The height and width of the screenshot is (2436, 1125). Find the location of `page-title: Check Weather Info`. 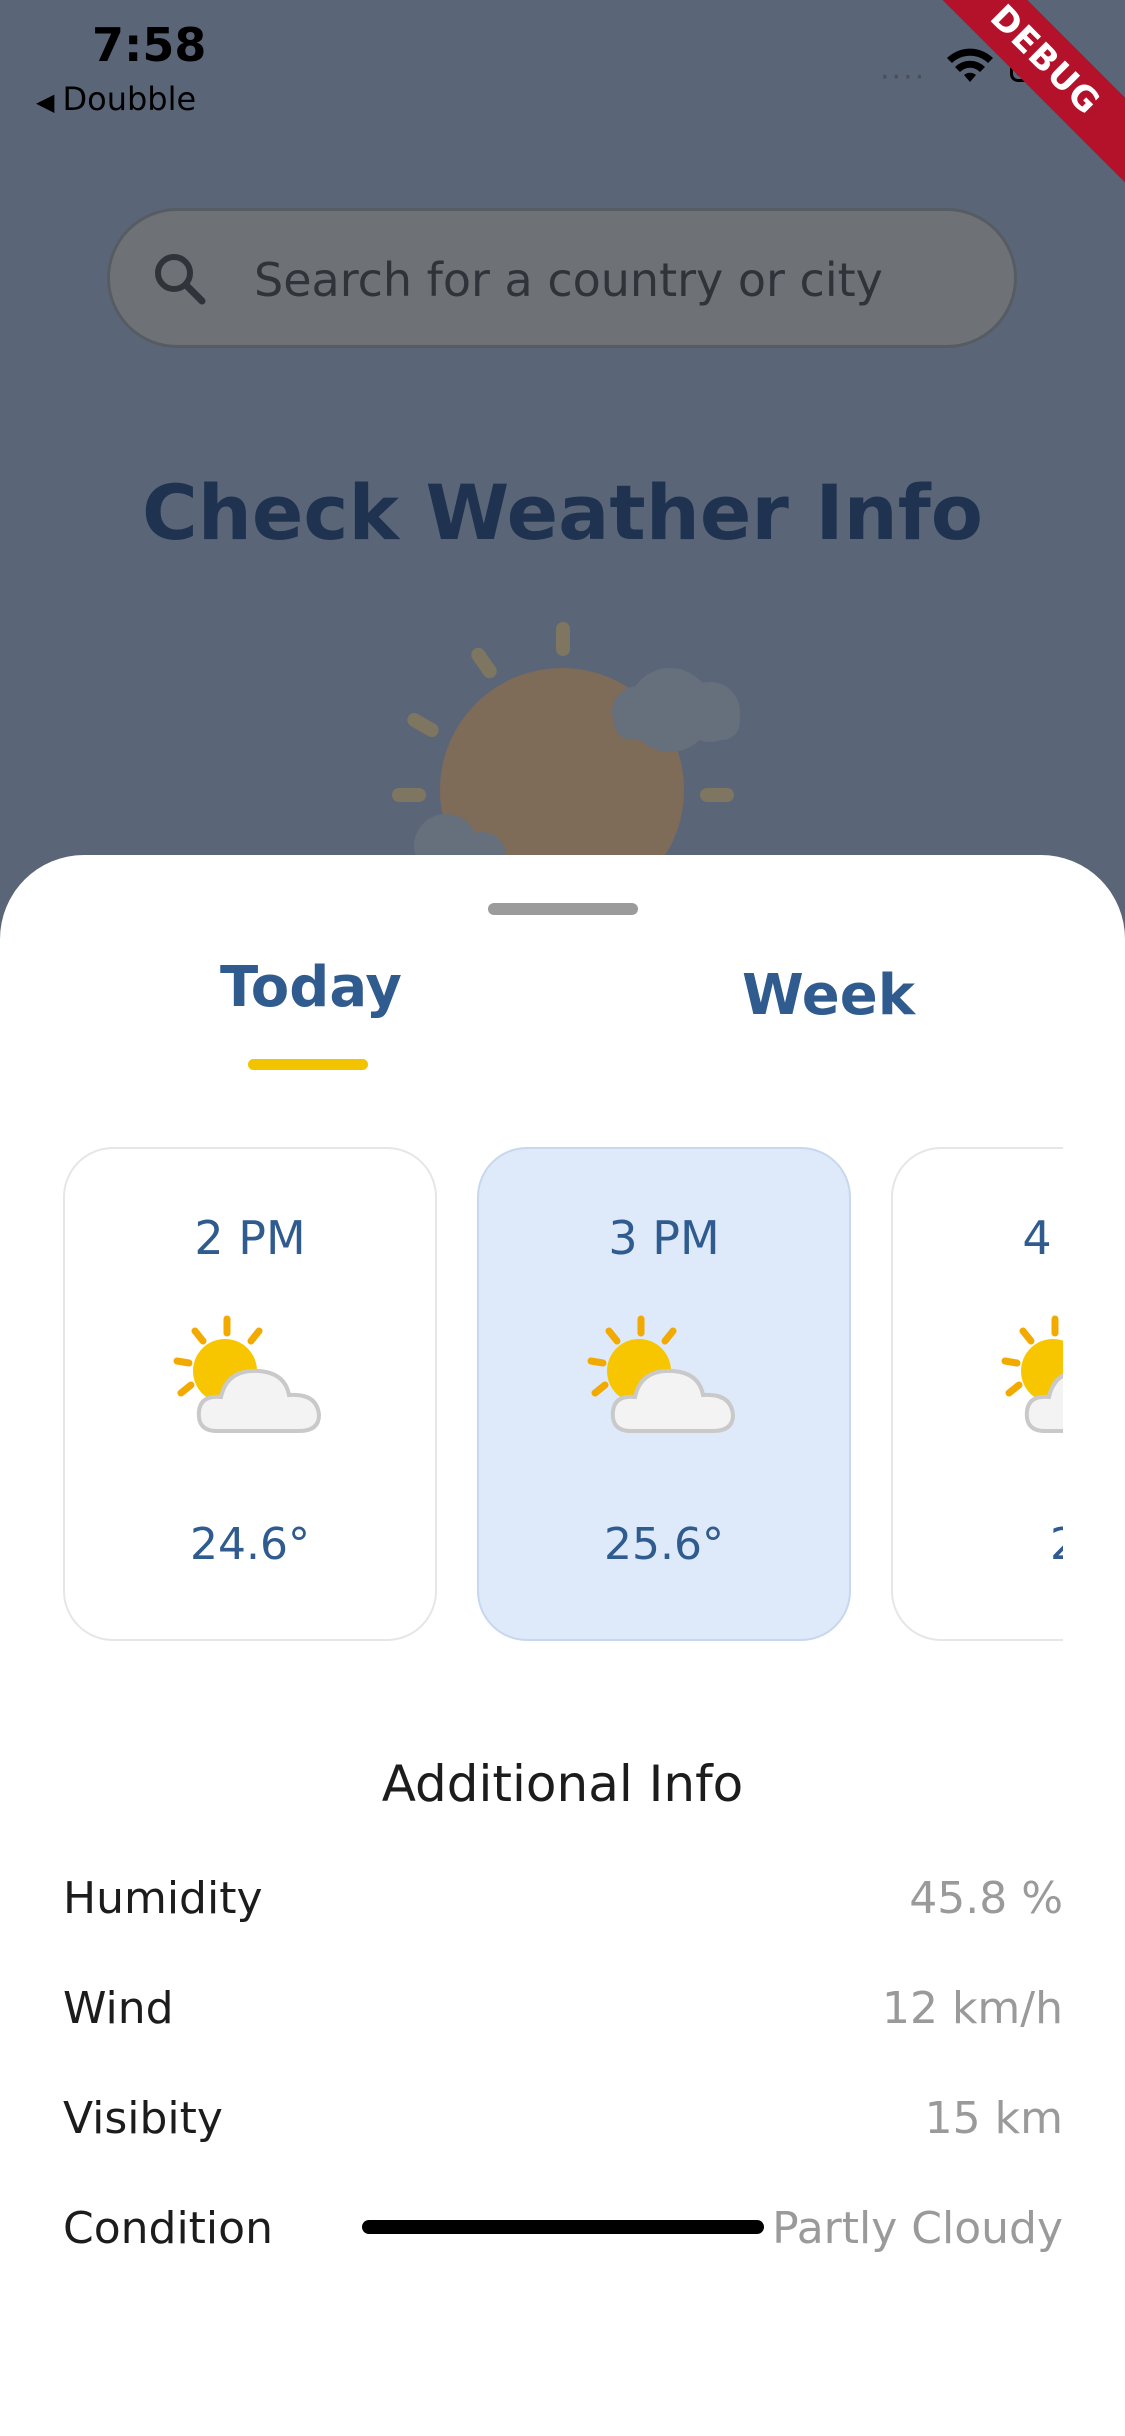

page-title: Check Weather Info is located at coordinates (562, 512).